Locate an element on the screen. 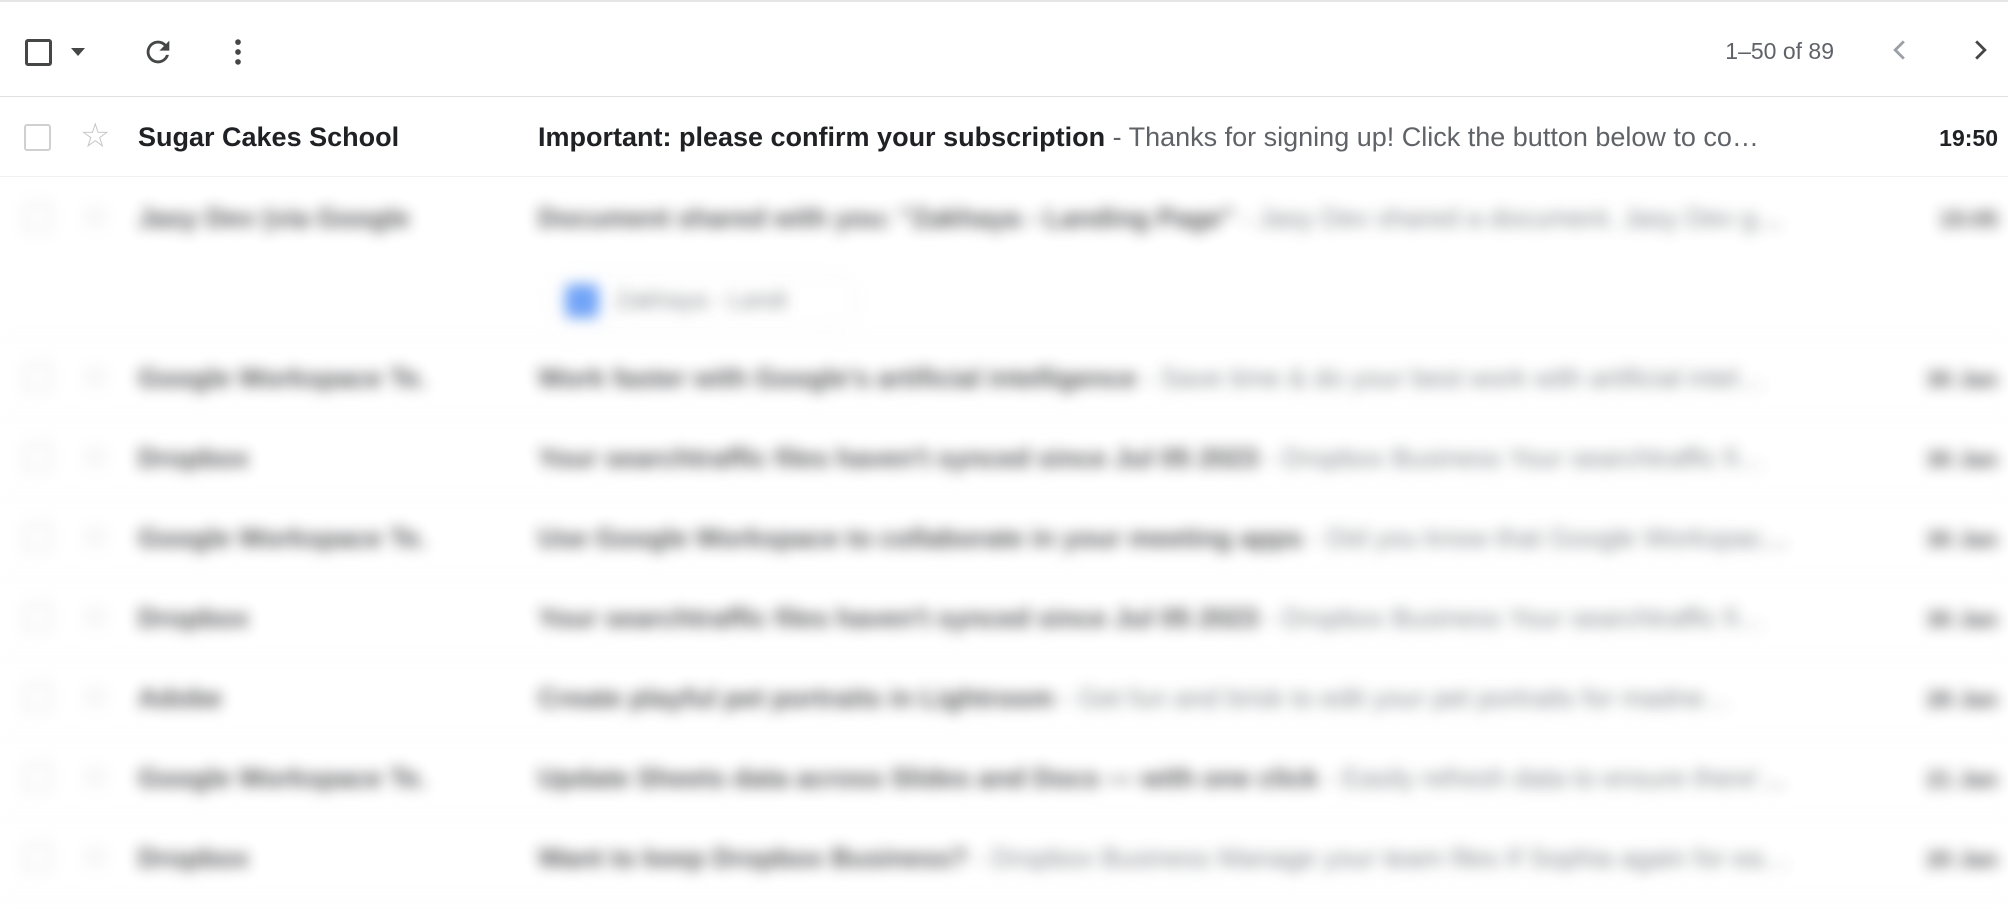 Image resolution: width=2008 pixels, height=918 pixels. more-vert-icon is located at coordinates (238, 52).